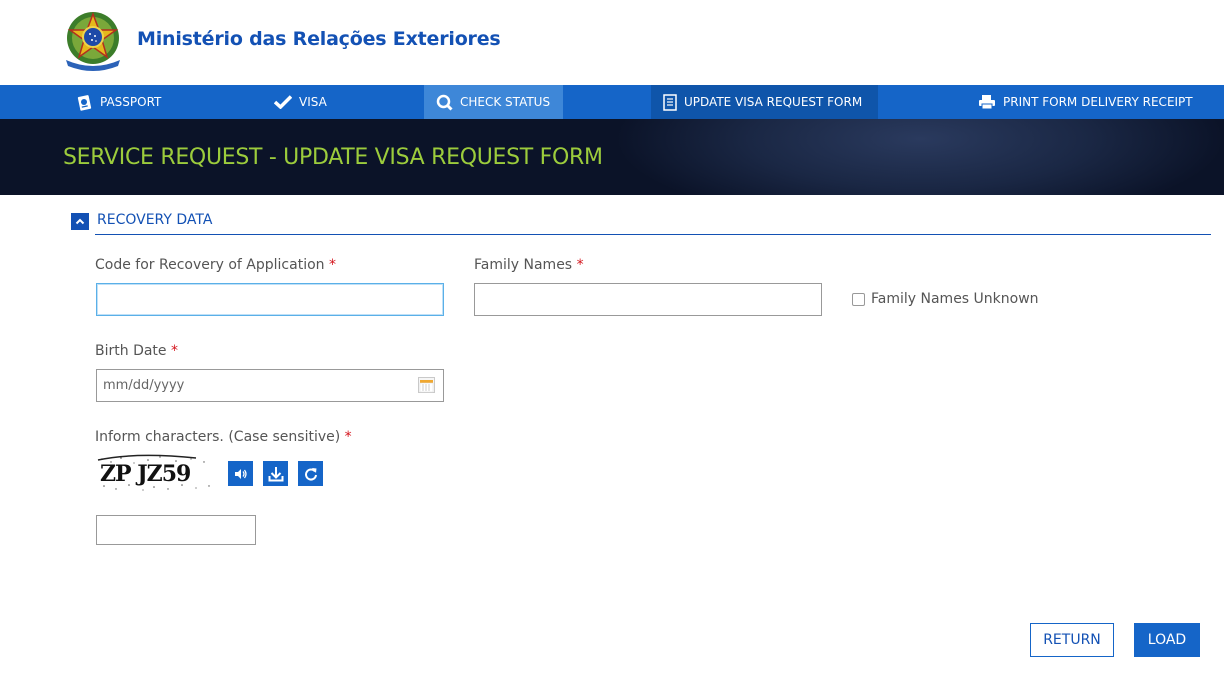 The image size is (1224, 673). What do you see at coordinates (955, 299) in the screenshot?
I see `family-names-unknown-label: Family Names Unknown` at bounding box center [955, 299].